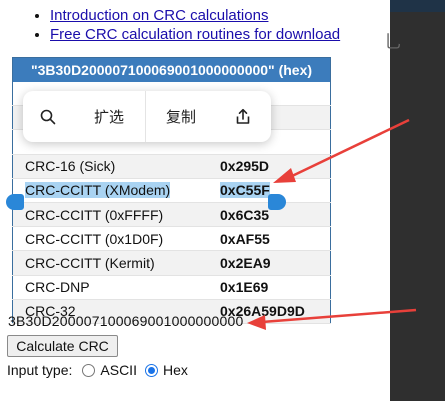 This screenshot has height=401, width=445. Describe the element at coordinates (274, 166) in the screenshot. I see `crc-value: 0x295D` at that location.